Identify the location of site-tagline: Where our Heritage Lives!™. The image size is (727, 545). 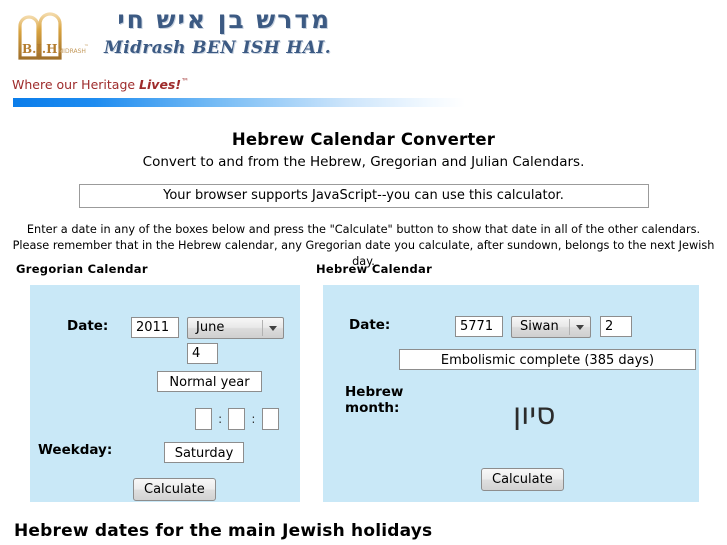
(100, 84).